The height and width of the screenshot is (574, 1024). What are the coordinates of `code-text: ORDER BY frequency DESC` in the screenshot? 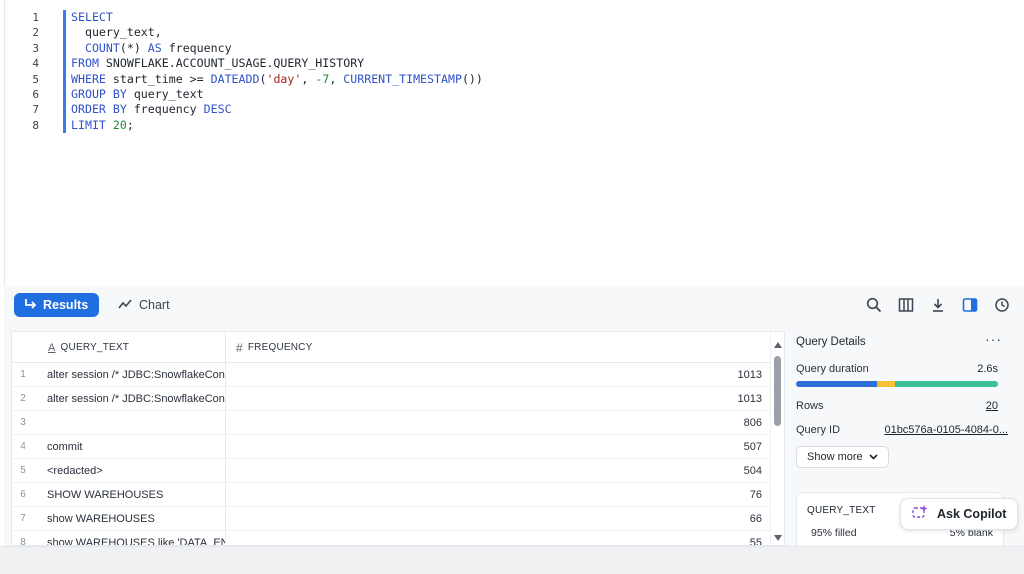 It's located at (151, 109).